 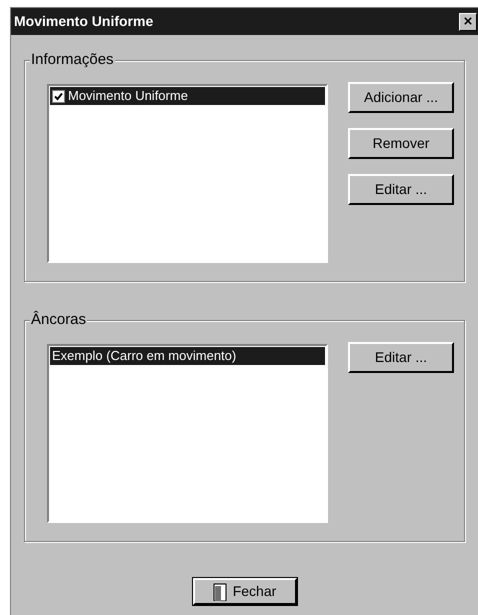 What do you see at coordinates (187, 96) in the screenshot?
I see `list-item: Movimento Uniforme` at bounding box center [187, 96].